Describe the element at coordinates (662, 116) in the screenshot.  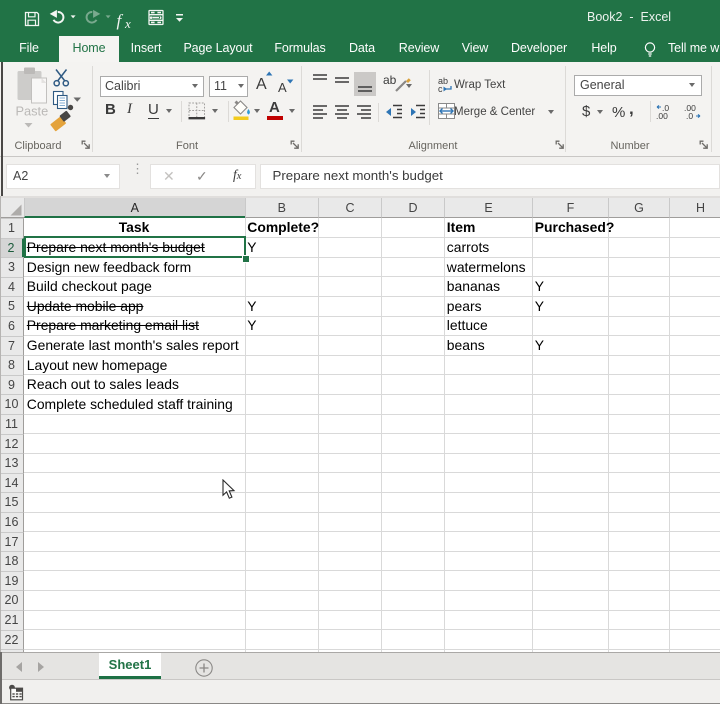
I see `svg-text: .00` at that location.